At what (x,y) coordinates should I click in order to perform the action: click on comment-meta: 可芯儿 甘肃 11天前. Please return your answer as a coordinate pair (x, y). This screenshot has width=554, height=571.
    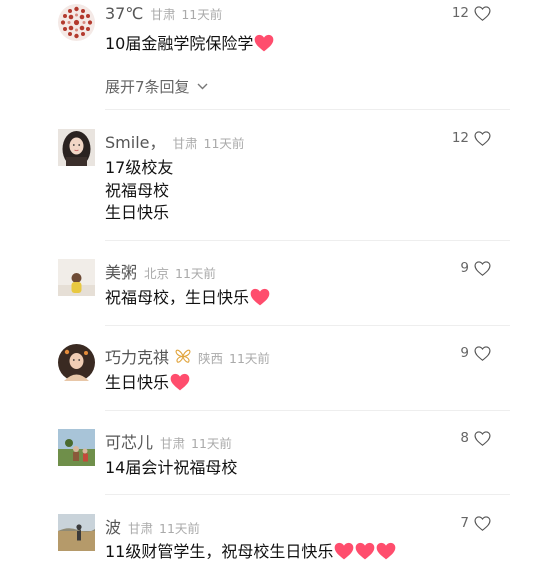
    Looking at the image, I should click on (168, 440).